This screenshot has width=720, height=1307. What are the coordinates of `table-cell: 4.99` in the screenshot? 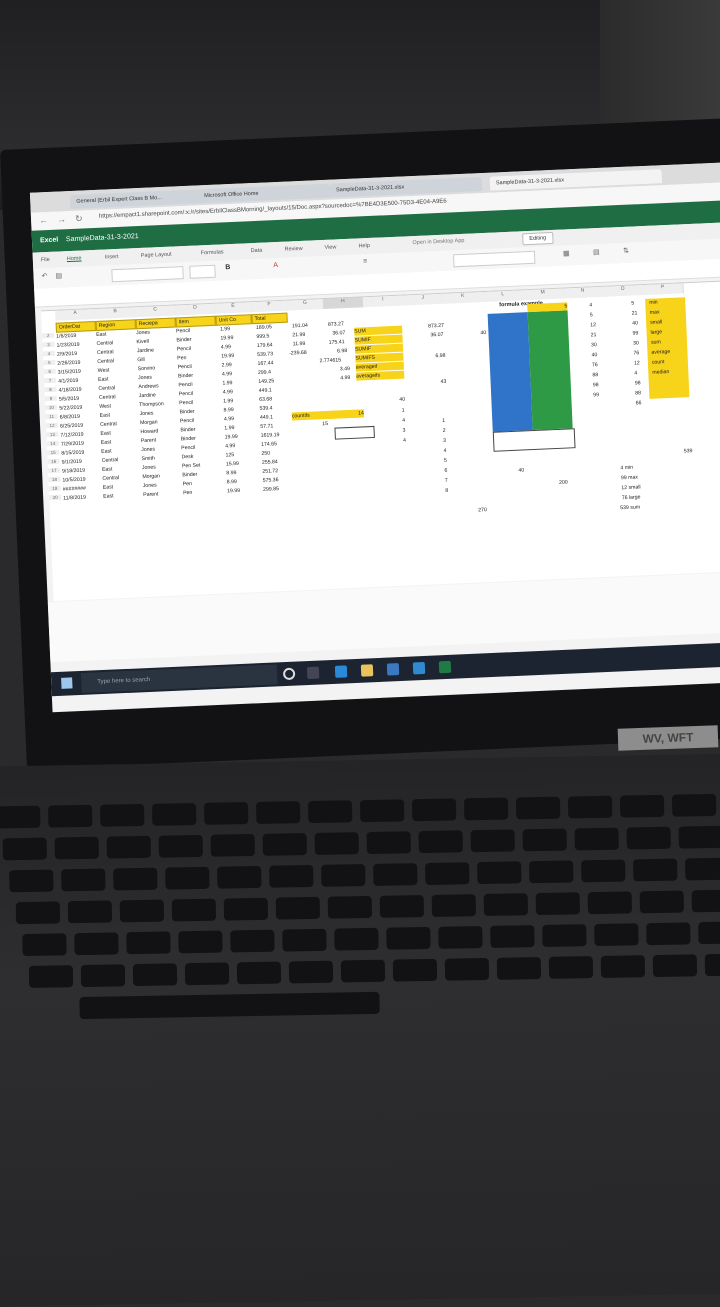 It's located at (229, 419).